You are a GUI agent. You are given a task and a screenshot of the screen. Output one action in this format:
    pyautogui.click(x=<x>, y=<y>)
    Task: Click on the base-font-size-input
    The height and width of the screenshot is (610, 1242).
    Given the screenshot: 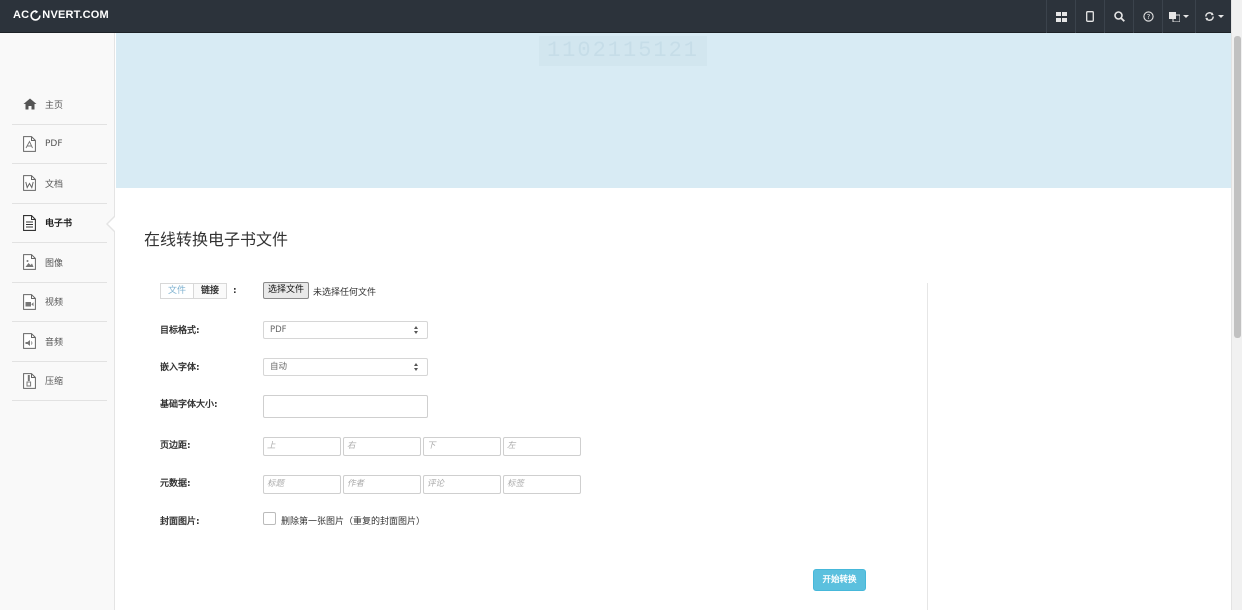 What is the action you would take?
    pyautogui.click(x=345, y=406)
    